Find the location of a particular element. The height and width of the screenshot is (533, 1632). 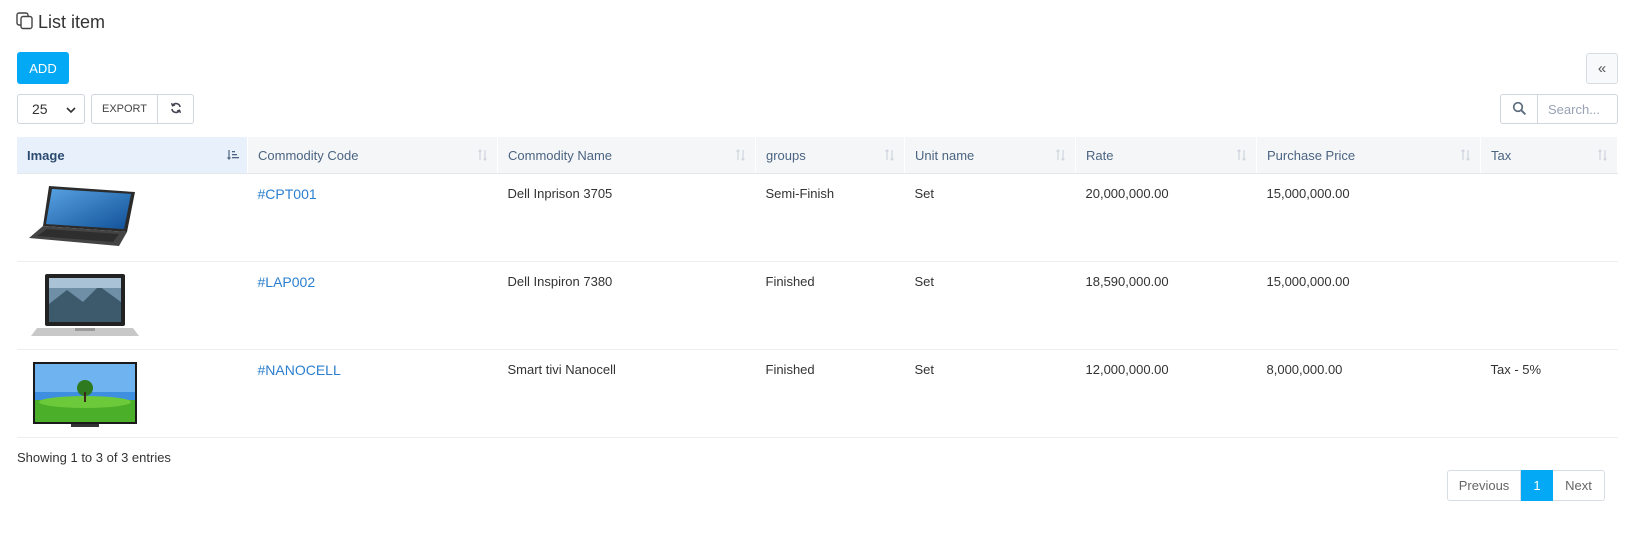

column-header-label: groups is located at coordinates (786, 155).